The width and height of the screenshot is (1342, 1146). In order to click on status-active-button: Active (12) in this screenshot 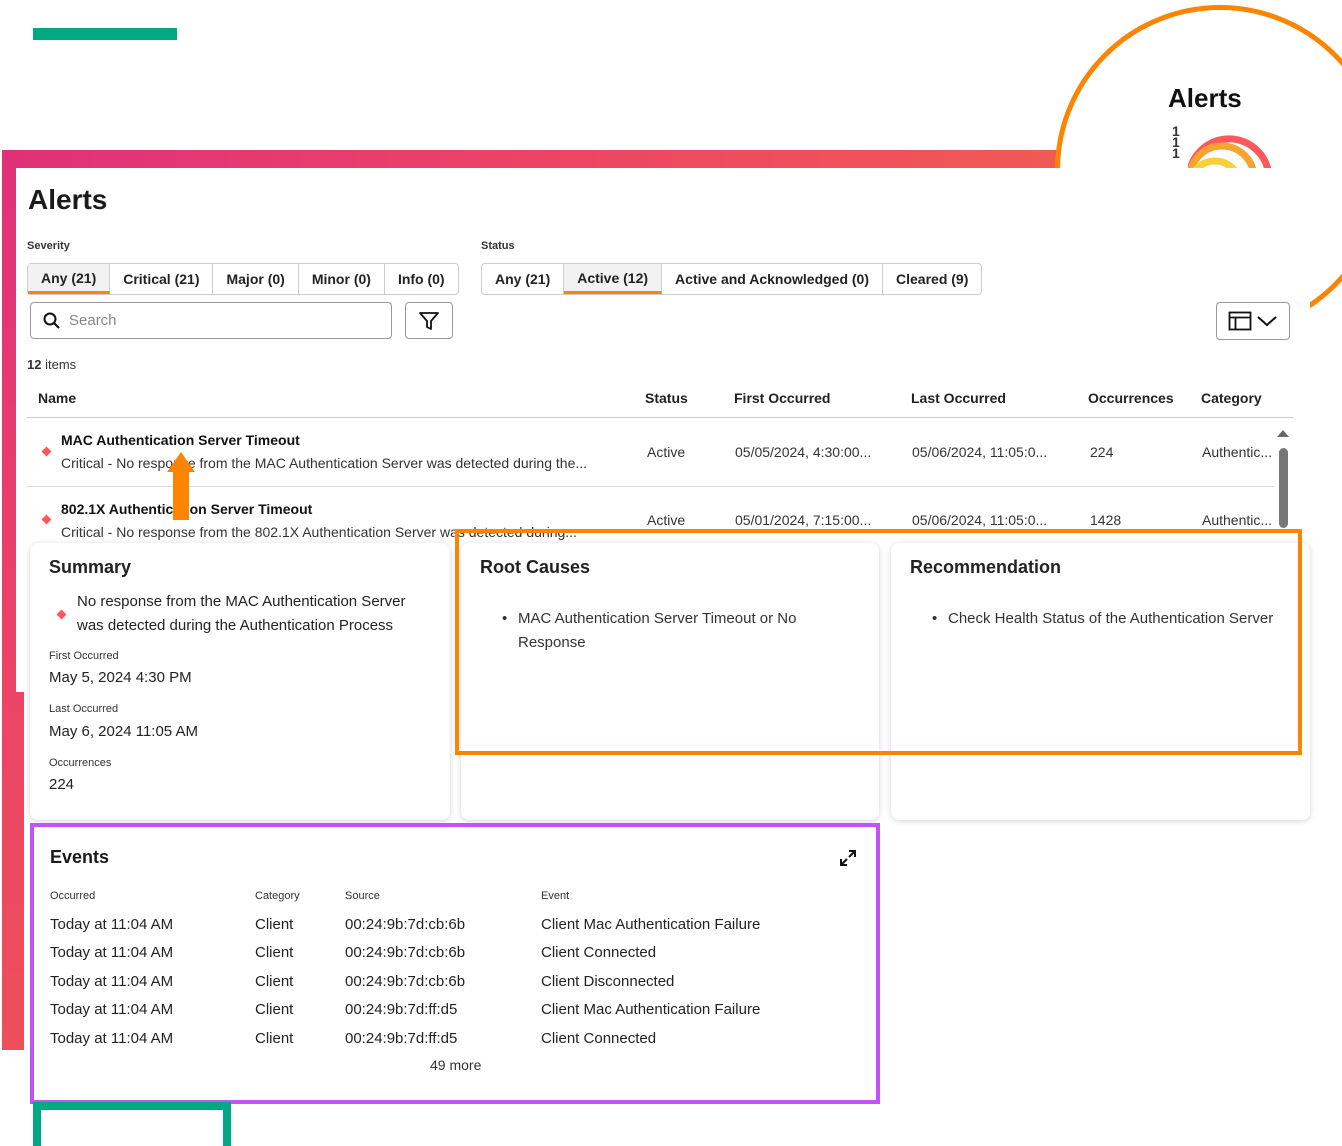, I will do `click(613, 279)`.